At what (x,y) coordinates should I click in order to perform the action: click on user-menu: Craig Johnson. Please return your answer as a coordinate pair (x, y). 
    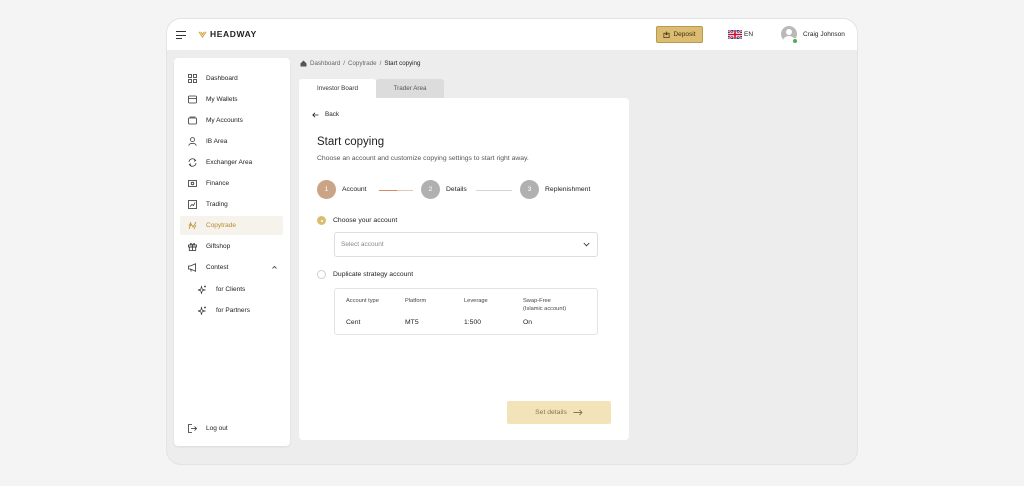
    Looking at the image, I should click on (813, 34).